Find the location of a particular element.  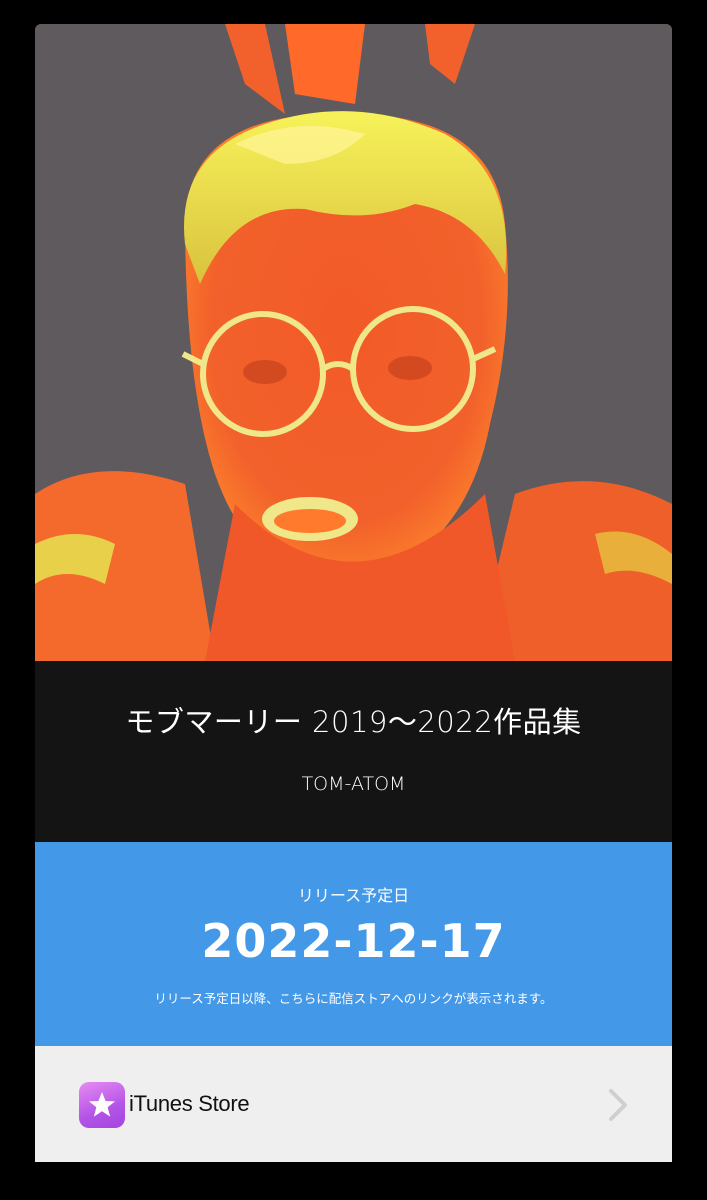

itunes-store-link: iTunes Store is located at coordinates (353, 1104).